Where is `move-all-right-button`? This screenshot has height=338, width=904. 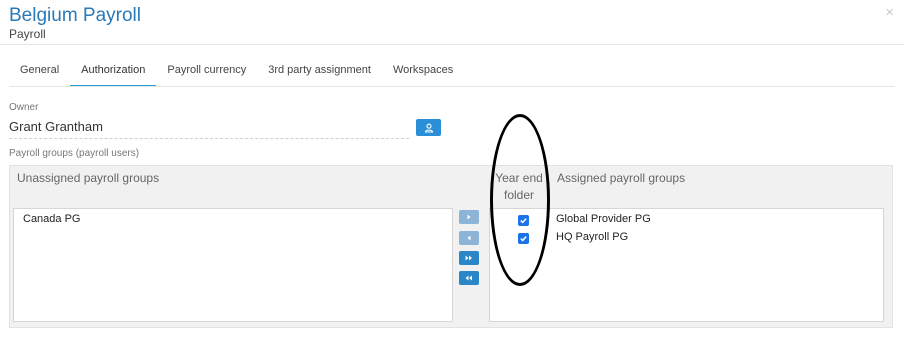
move-all-right-button is located at coordinates (469, 258).